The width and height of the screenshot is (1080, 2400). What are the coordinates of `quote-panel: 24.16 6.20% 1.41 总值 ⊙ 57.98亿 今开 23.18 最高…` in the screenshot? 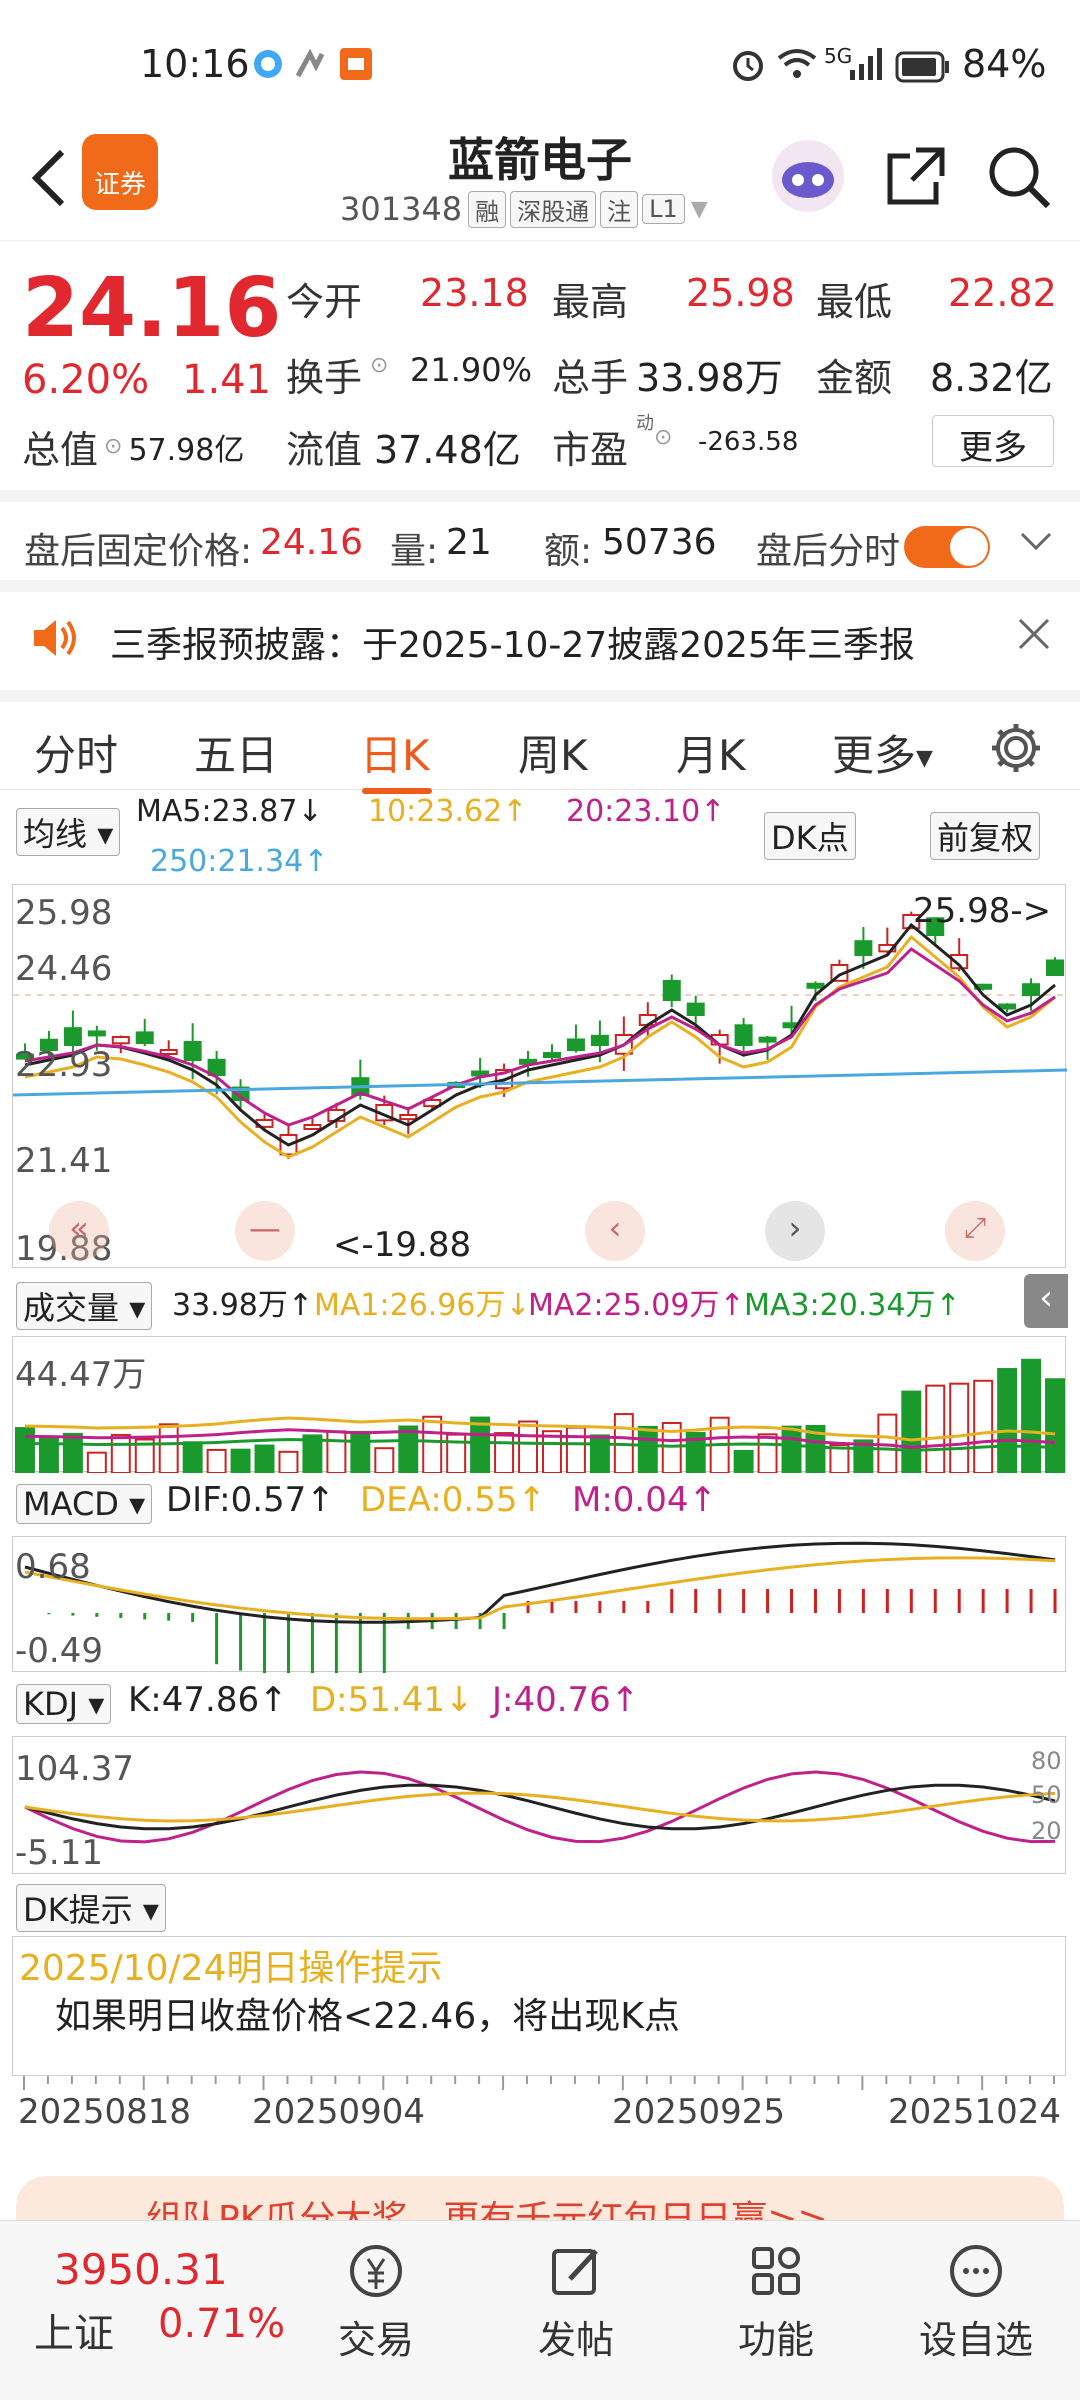 It's located at (540, 365).